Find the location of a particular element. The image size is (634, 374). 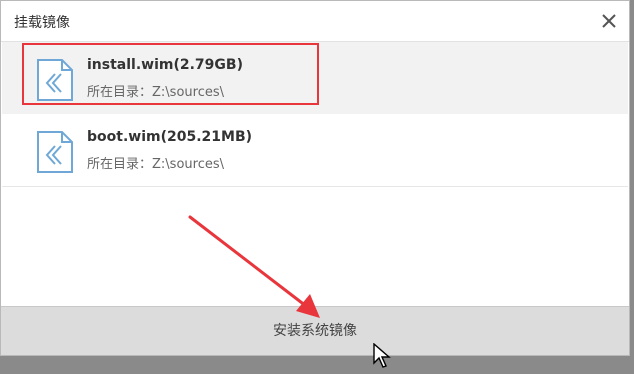

close-icon is located at coordinates (609, 21).